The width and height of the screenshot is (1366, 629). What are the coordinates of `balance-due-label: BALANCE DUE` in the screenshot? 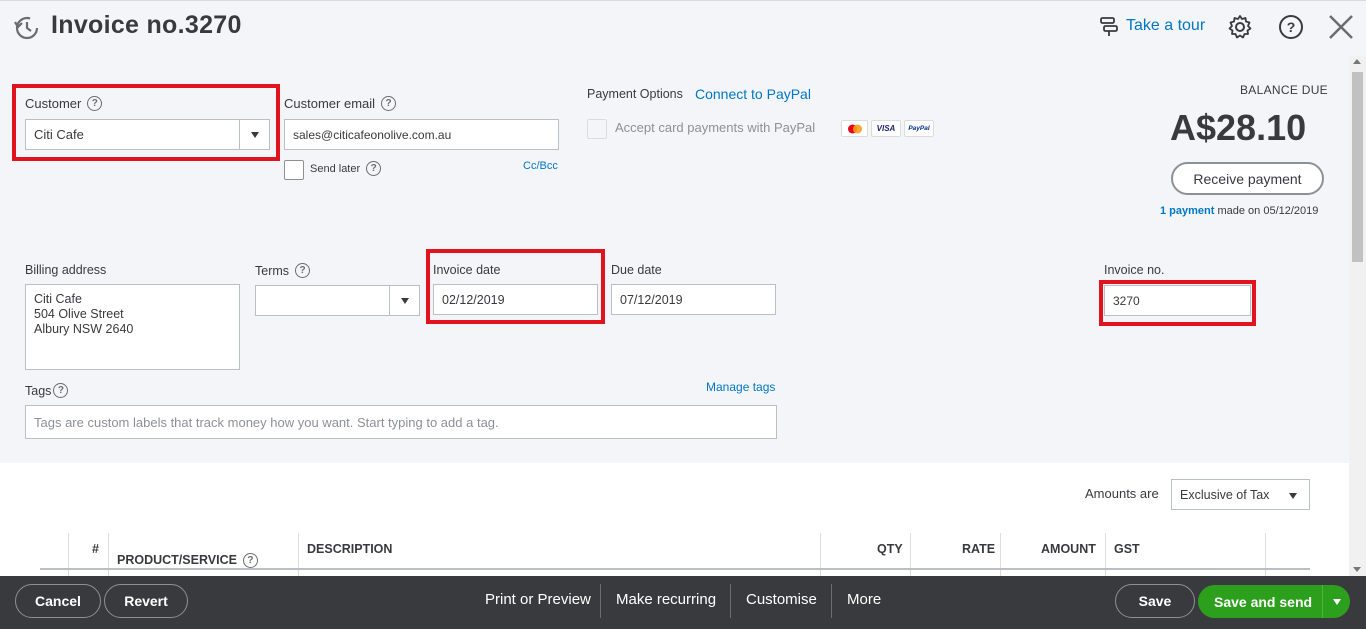 It's located at (1284, 90).